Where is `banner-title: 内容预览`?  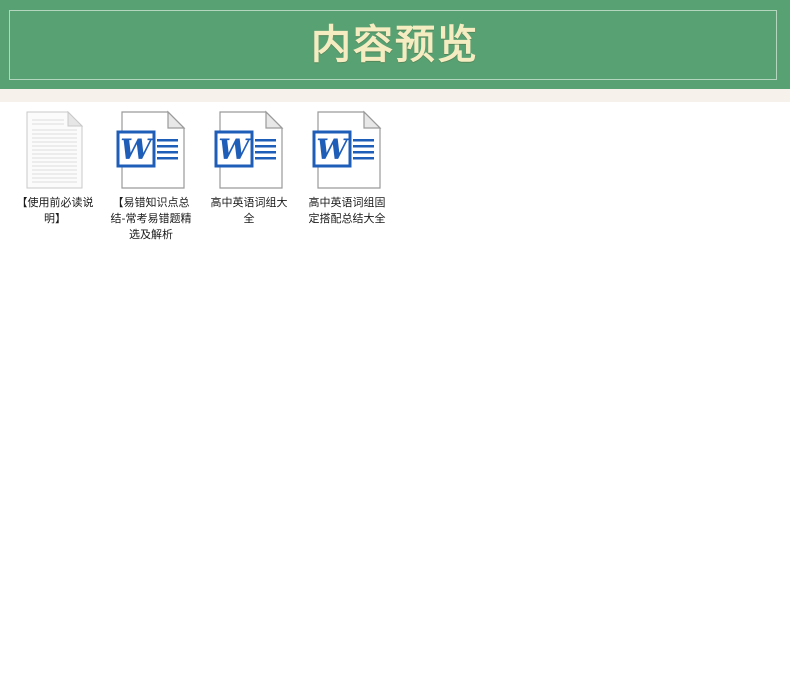
banner-title: 内容预览 is located at coordinates (395, 44).